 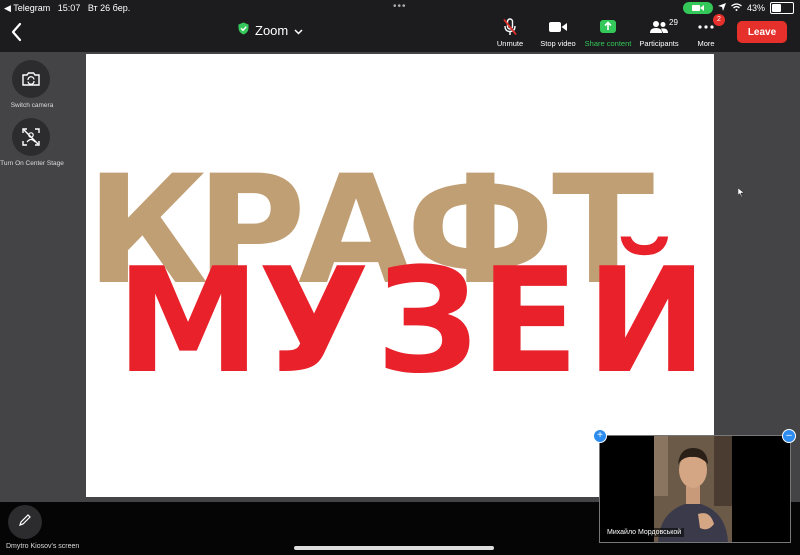 I want to click on camera-in-use-icon, so click(x=697, y=8).